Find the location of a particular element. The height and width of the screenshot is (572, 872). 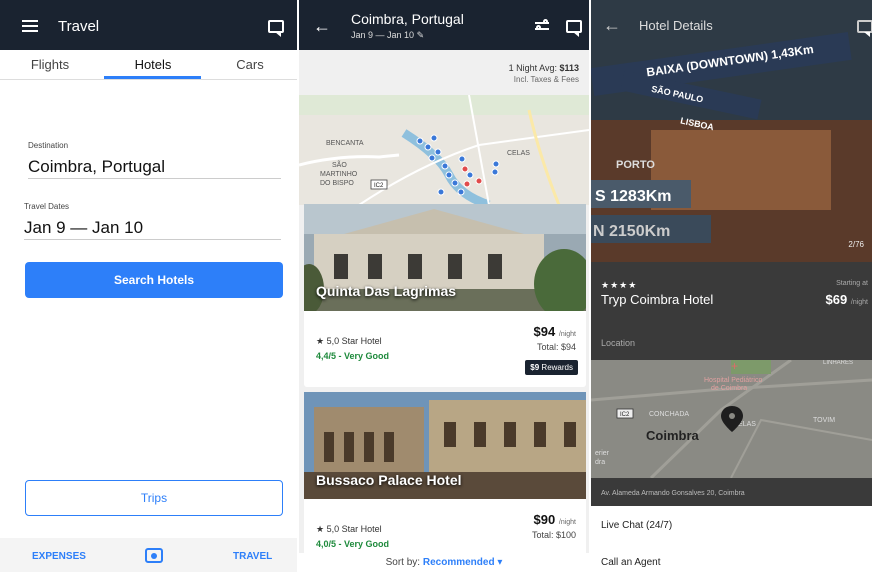

price-value: $69 is located at coordinates (836, 299).